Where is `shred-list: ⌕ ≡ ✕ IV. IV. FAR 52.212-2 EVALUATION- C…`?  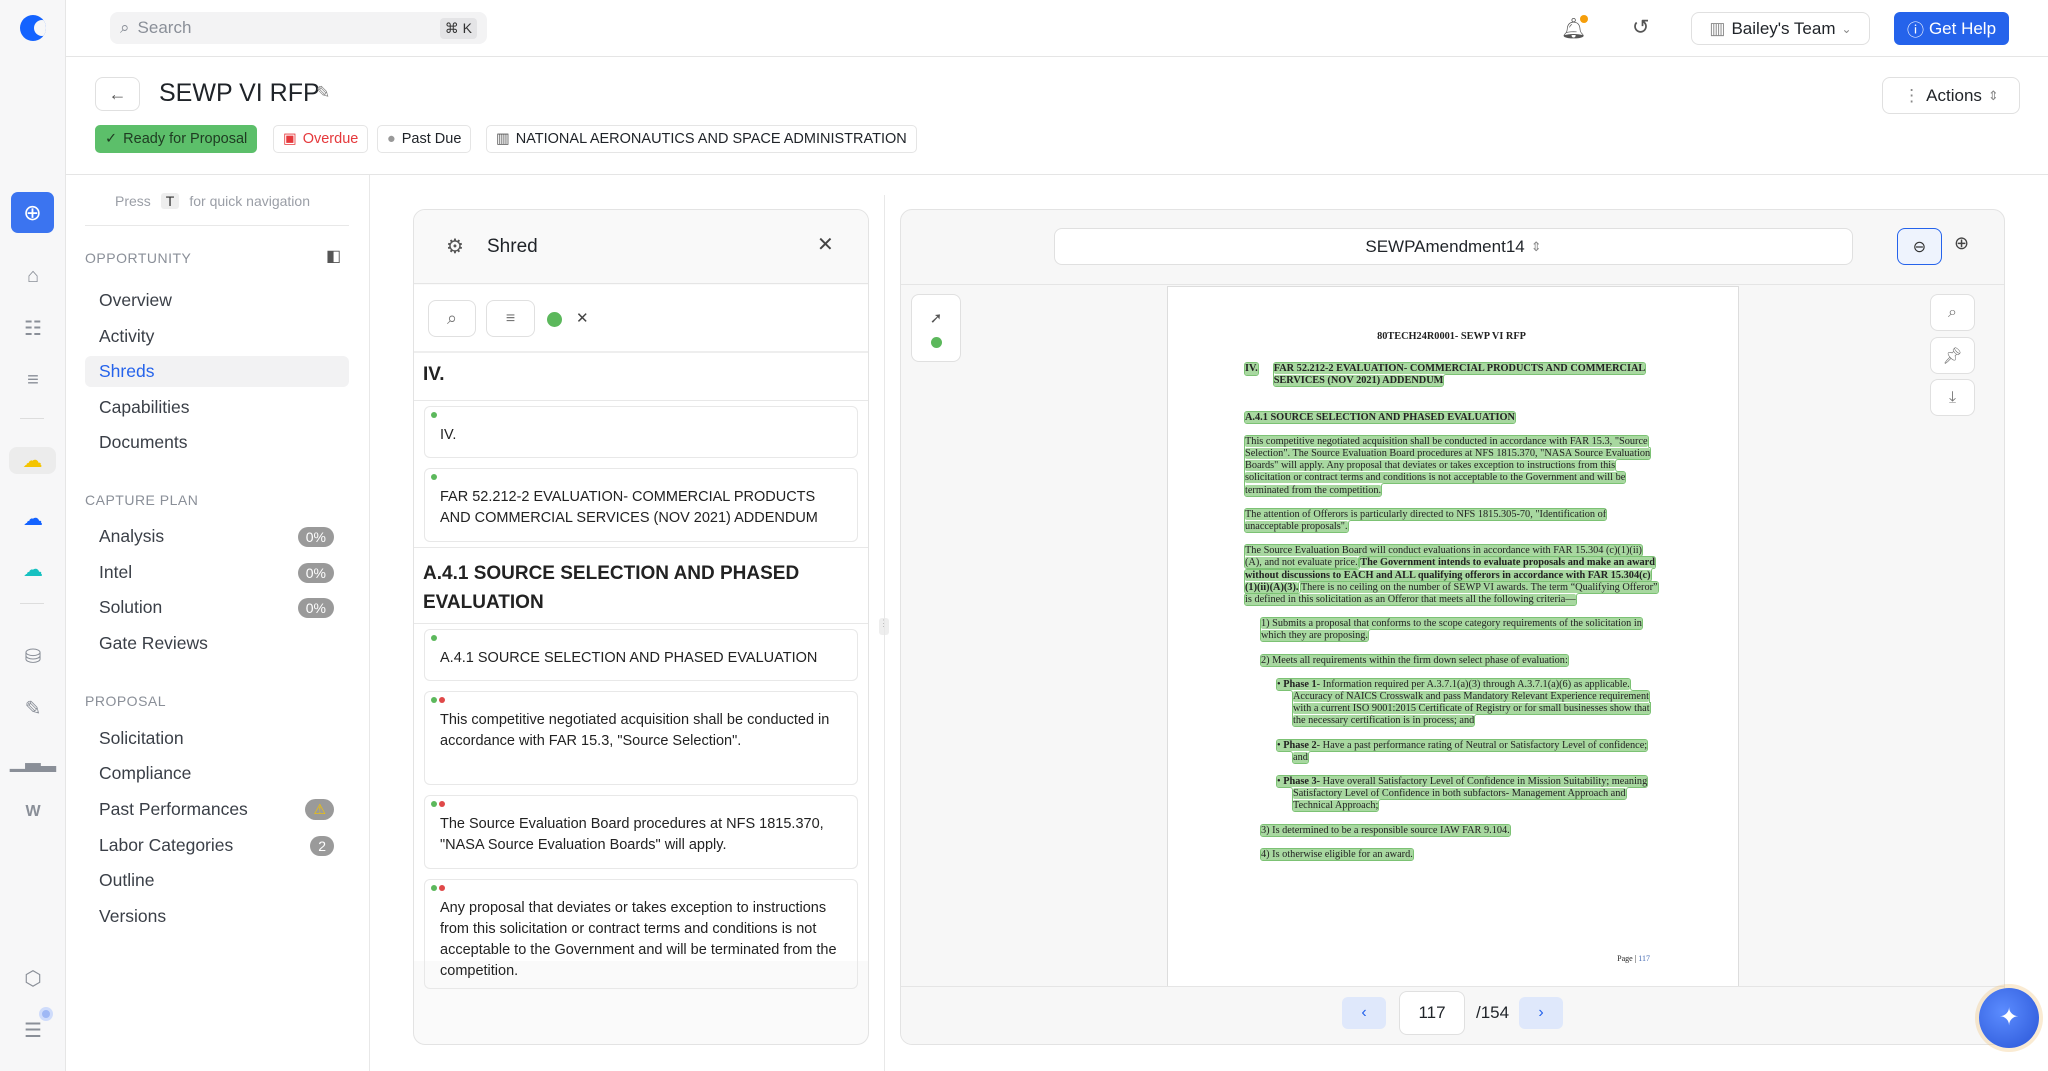
shred-list: ⌕ ≡ ✕ IV. IV. FAR 52.212-2 EVALUATION- C… is located at coordinates (641, 637).